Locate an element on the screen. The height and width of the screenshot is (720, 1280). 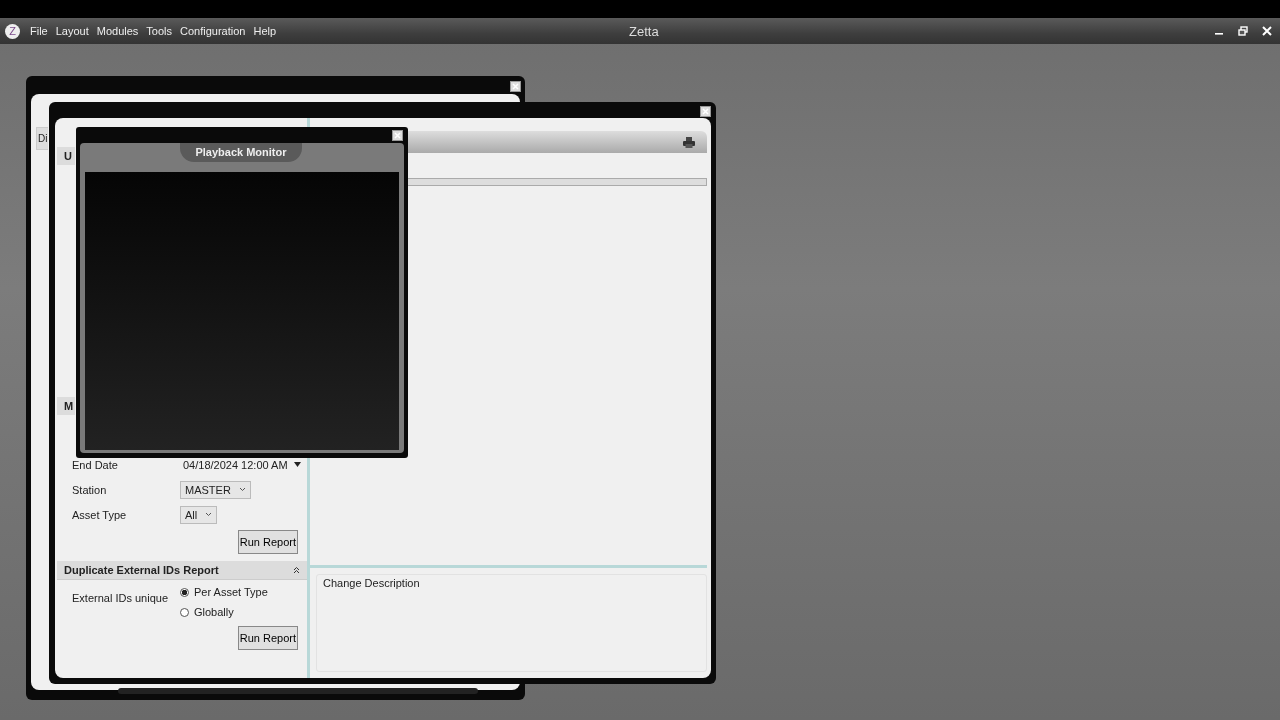
field-label: Asset Type is located at coordinates (100, 514).